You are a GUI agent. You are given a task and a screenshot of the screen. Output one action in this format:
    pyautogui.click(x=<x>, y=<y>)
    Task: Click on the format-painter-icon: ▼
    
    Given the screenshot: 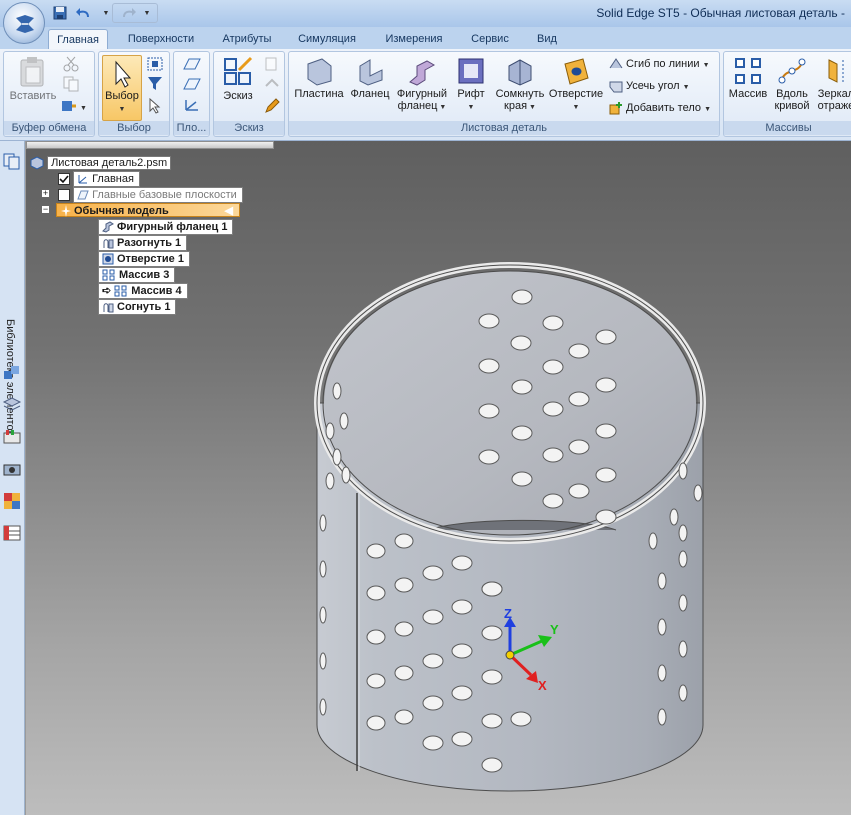 What is the action you would take?
    pyautogui.click(x=75, y=107)
    